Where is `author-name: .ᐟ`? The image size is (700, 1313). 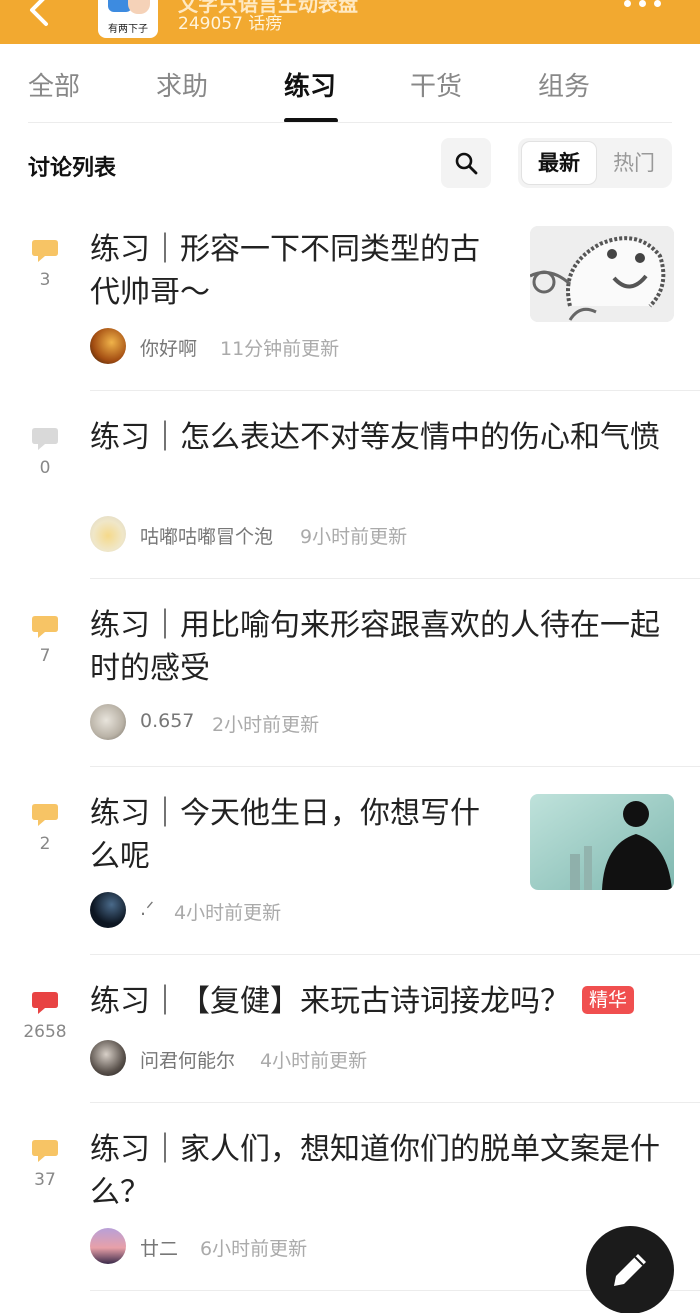
author-name: .ᐟ is located at coordinates (147, 909).